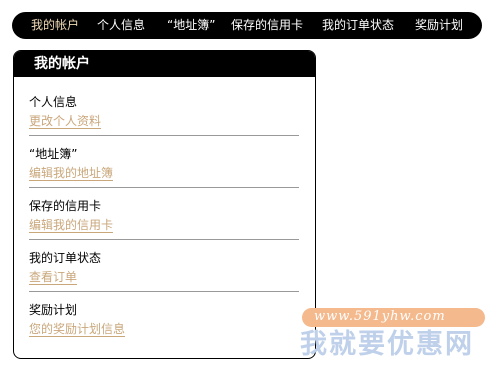  What do you see at coordinates (53, 277) in the screenshot?
I see `view-orders-link: 查看订单` at bounding box center [53, 277].